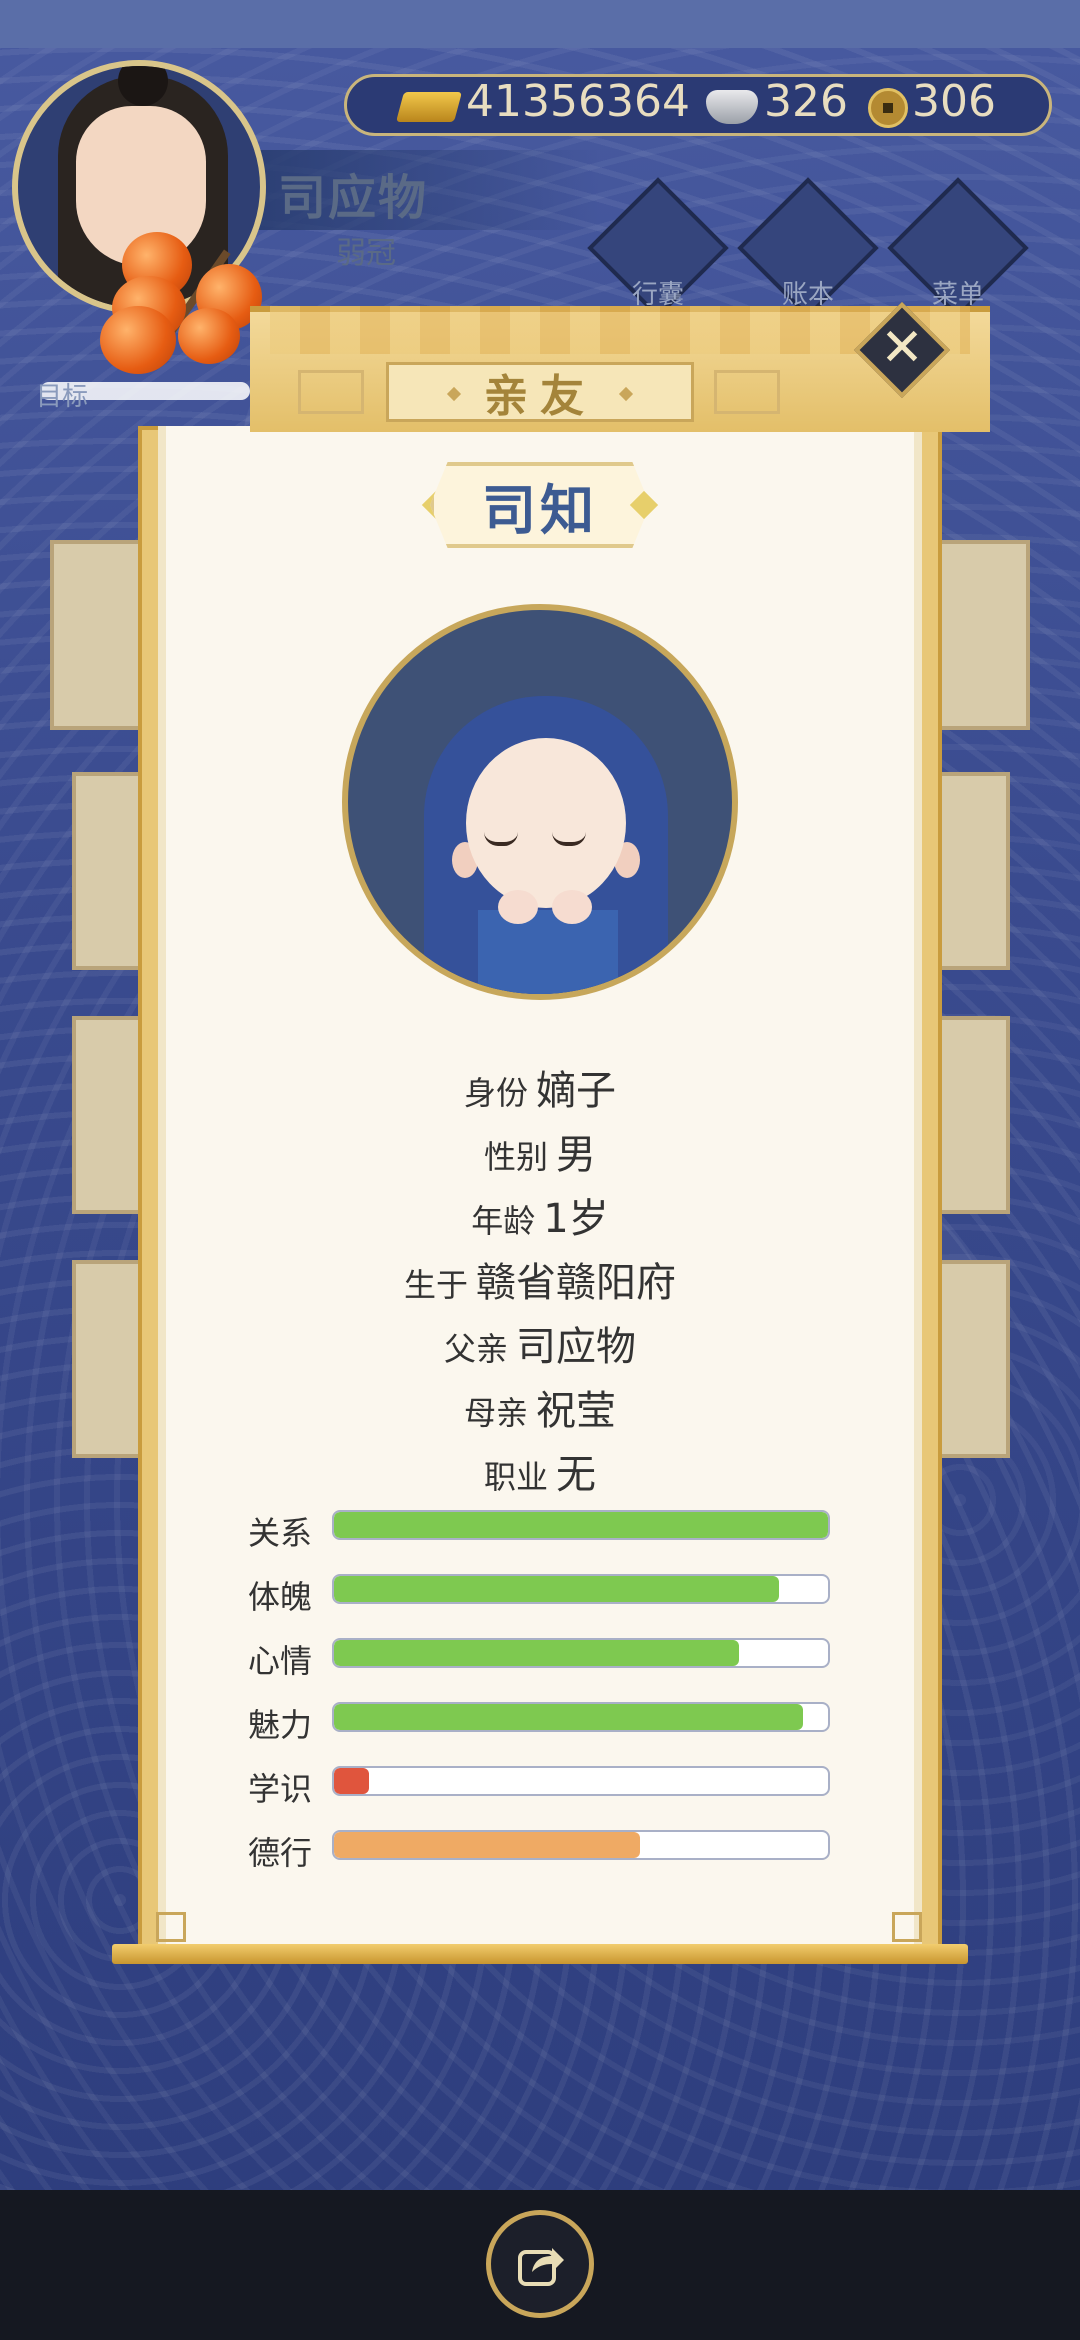  What do you see at coordinates (576, 1347) in the screenshot?
I see `info-value: 司应物` at bounding box center [576, 1347].